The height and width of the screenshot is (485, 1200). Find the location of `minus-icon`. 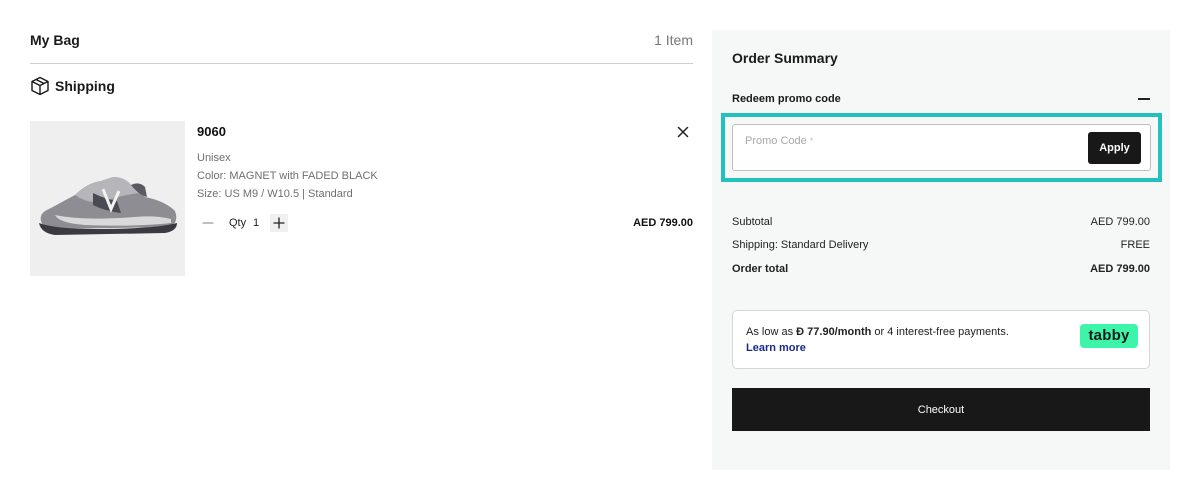

minus-icon is located at coordinates (208, 223).